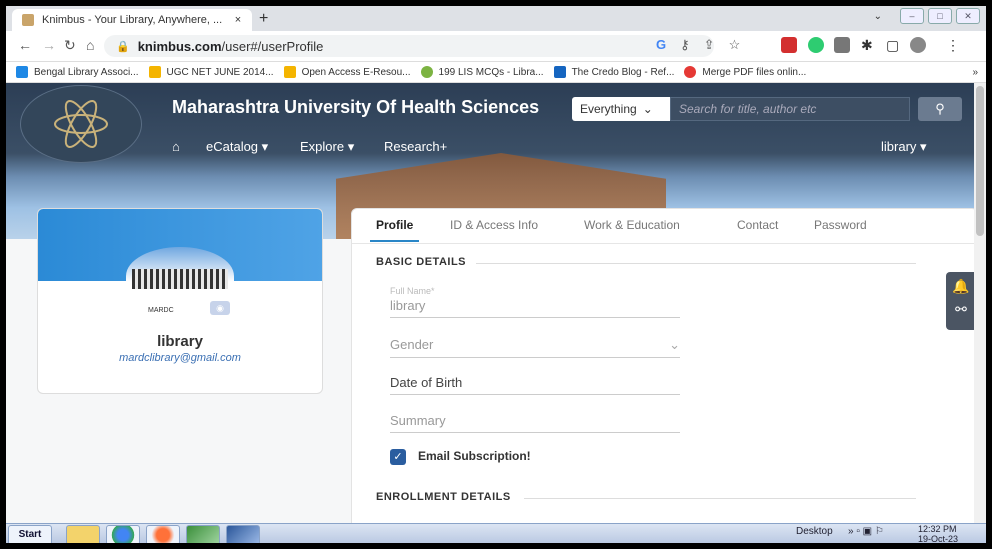 This screenshot has height=549, width=992. I want to click on gender-placeholder: Gender ⌄, so click(535, 346).